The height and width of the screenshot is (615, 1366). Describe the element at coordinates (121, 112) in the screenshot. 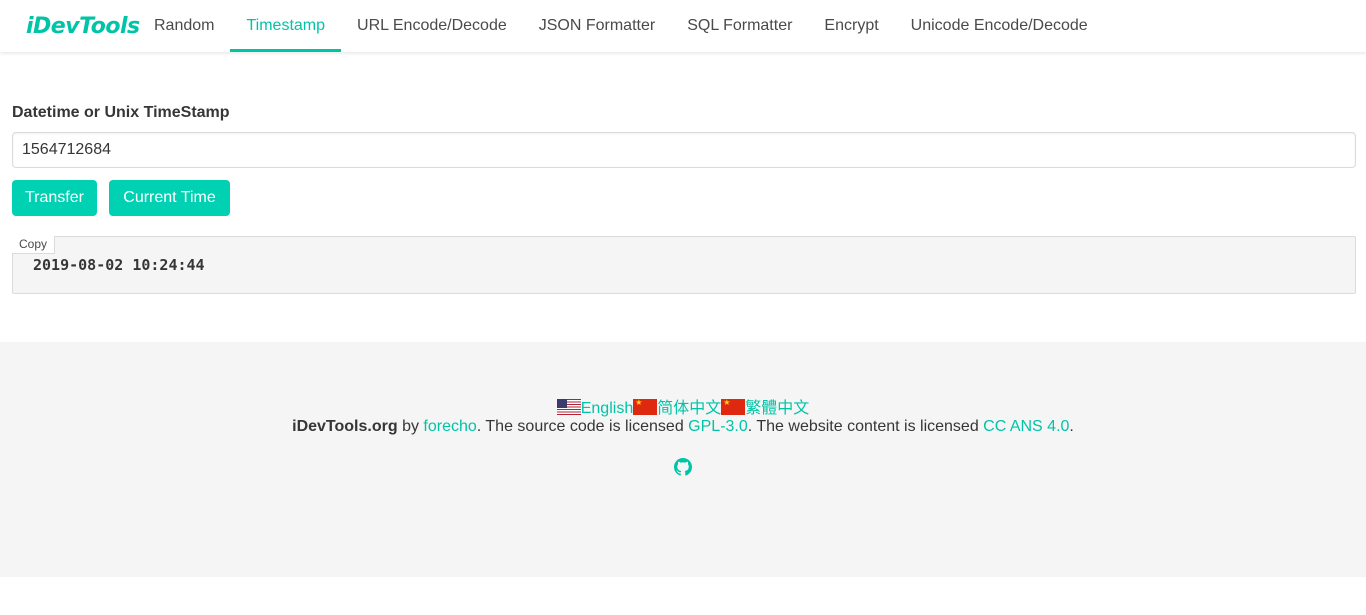

I see `timestamp-field-label: Datetime or Unix TimeStamp` at that location.